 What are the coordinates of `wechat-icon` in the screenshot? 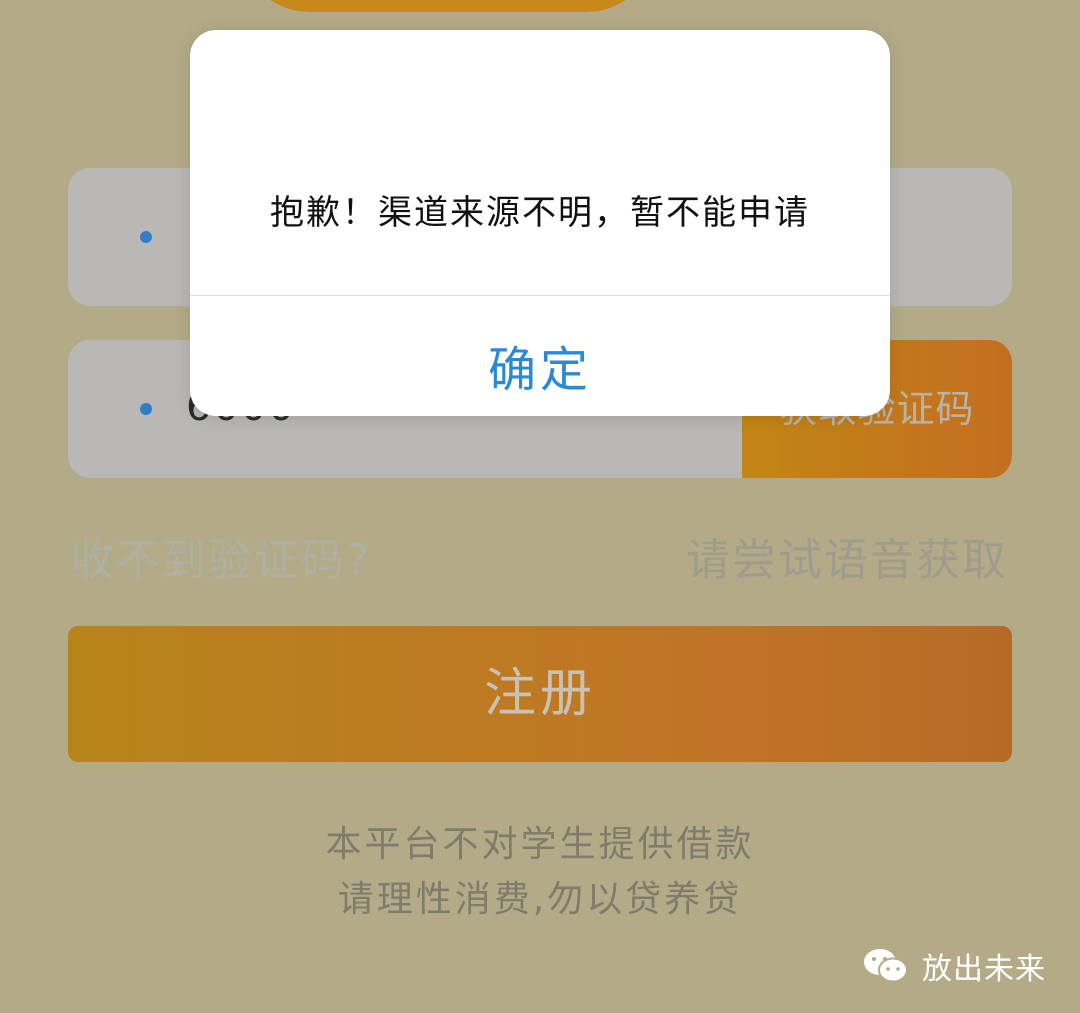 It's located at (886, 966).